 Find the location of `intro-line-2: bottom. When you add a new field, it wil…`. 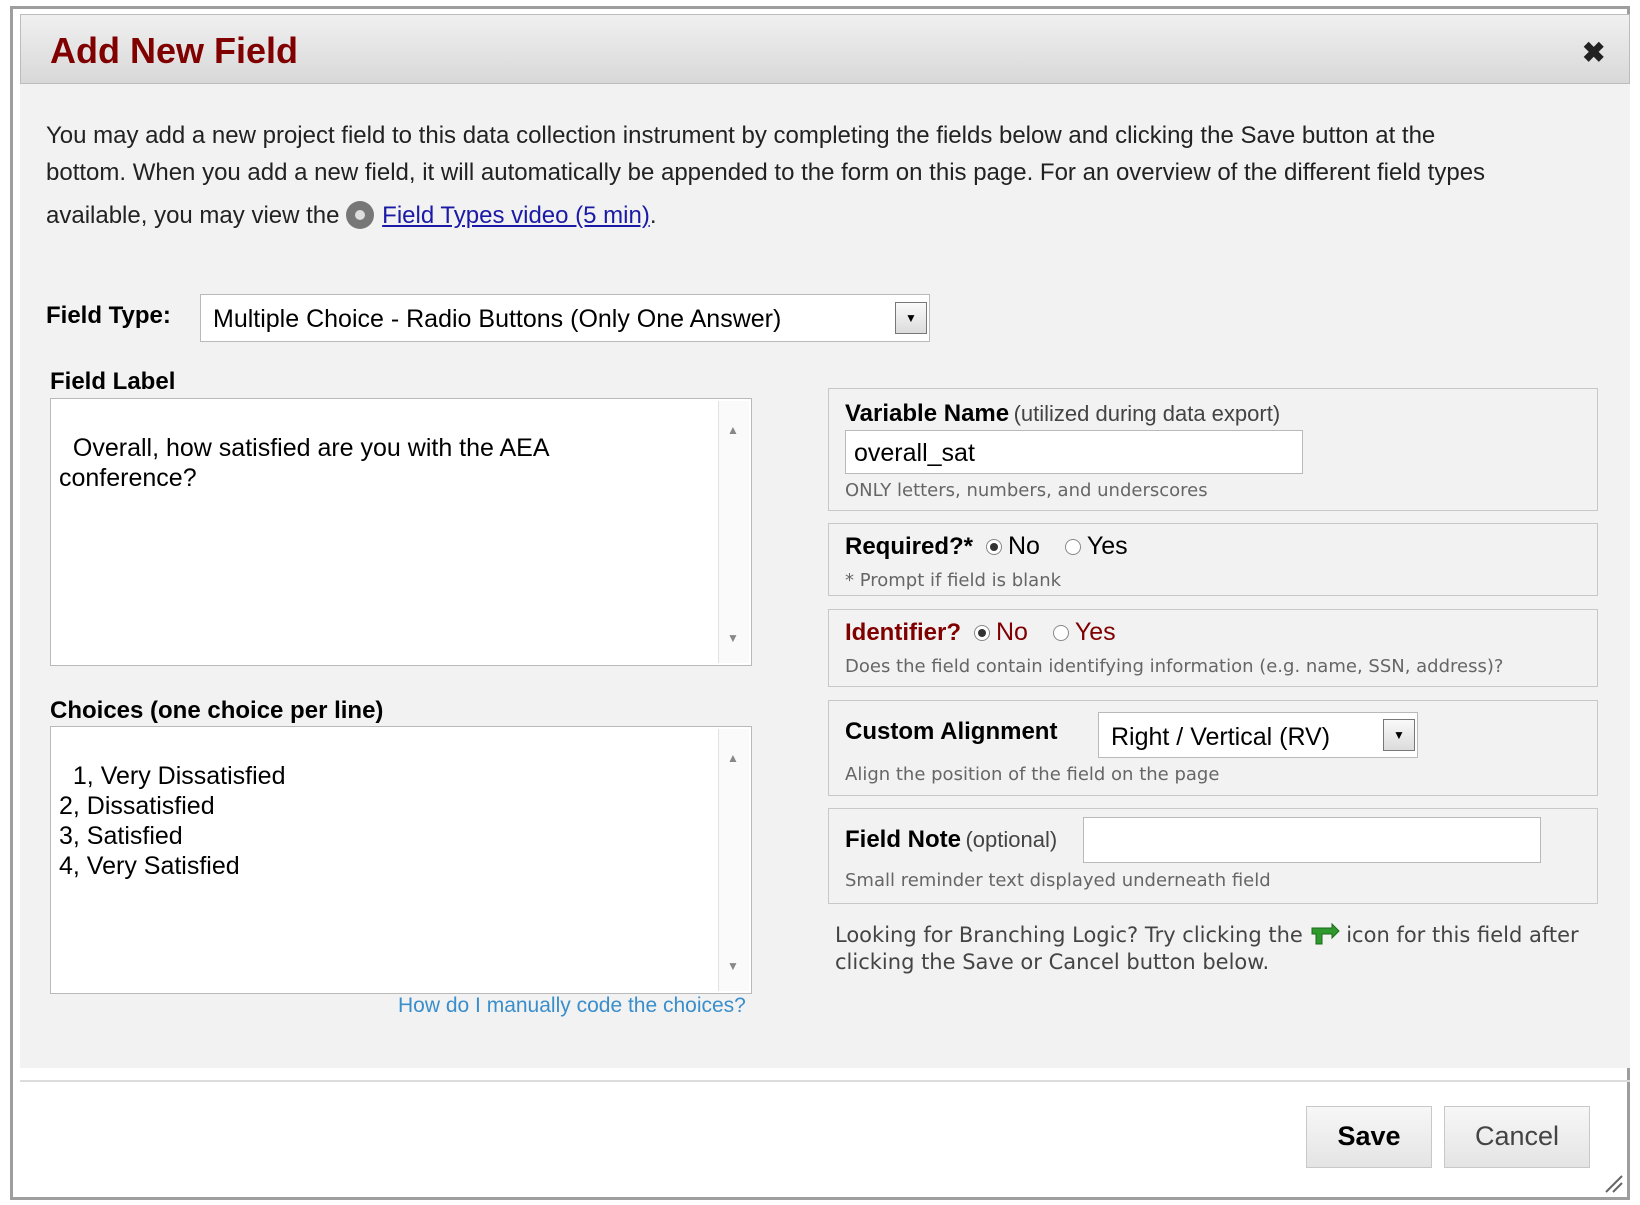

intro-line-2: bottom. When you add a new field, it wil… is located at coordinates (766, 172).